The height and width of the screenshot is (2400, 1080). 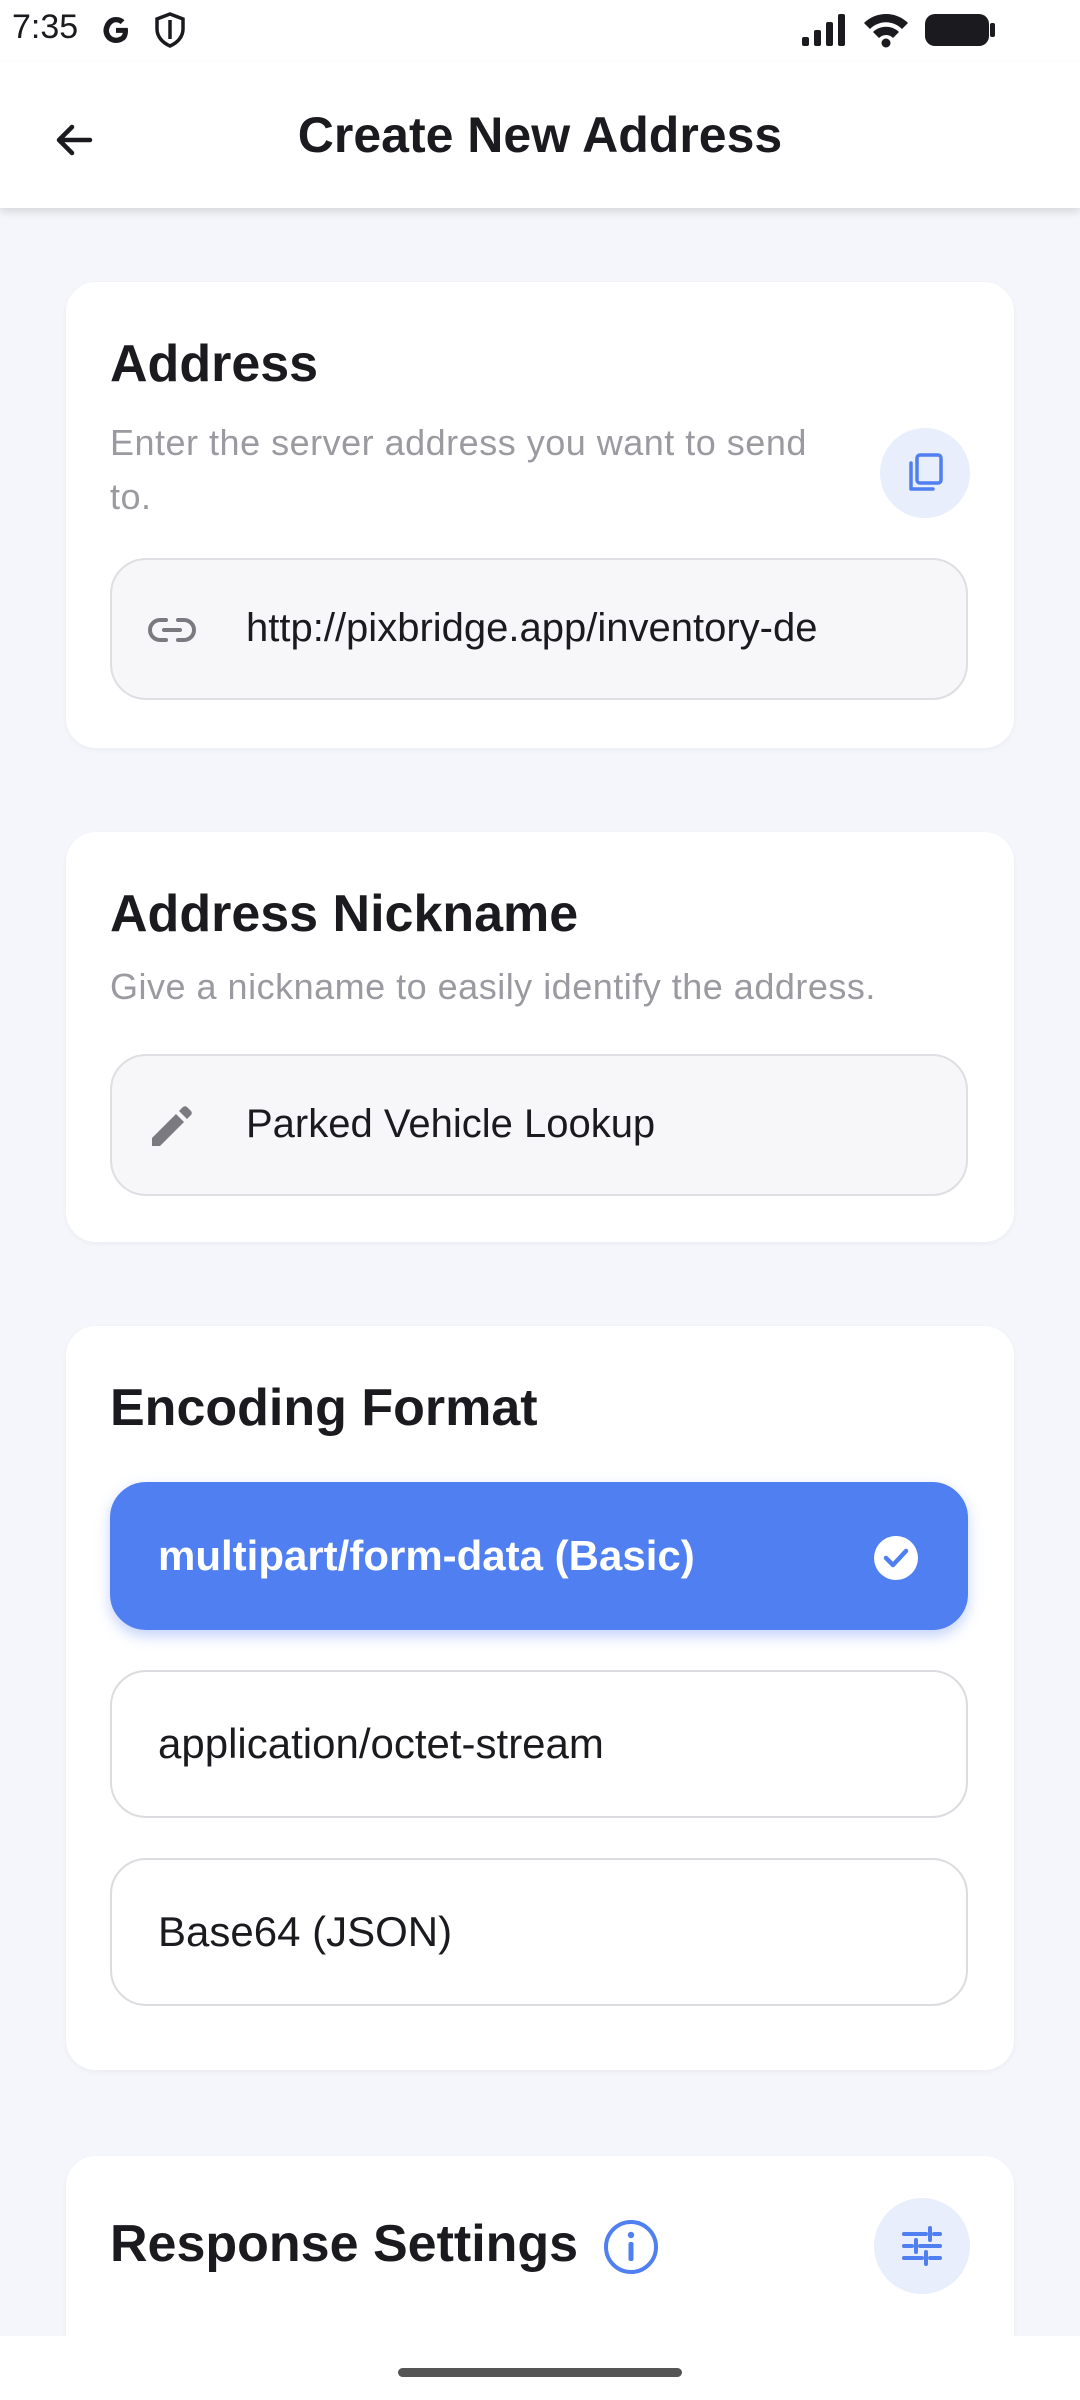 What do you see at coordinates (344, 2244) in the screenshot?
I see `response-settings-title: Response Settings` at bounding box center [344, 2244].